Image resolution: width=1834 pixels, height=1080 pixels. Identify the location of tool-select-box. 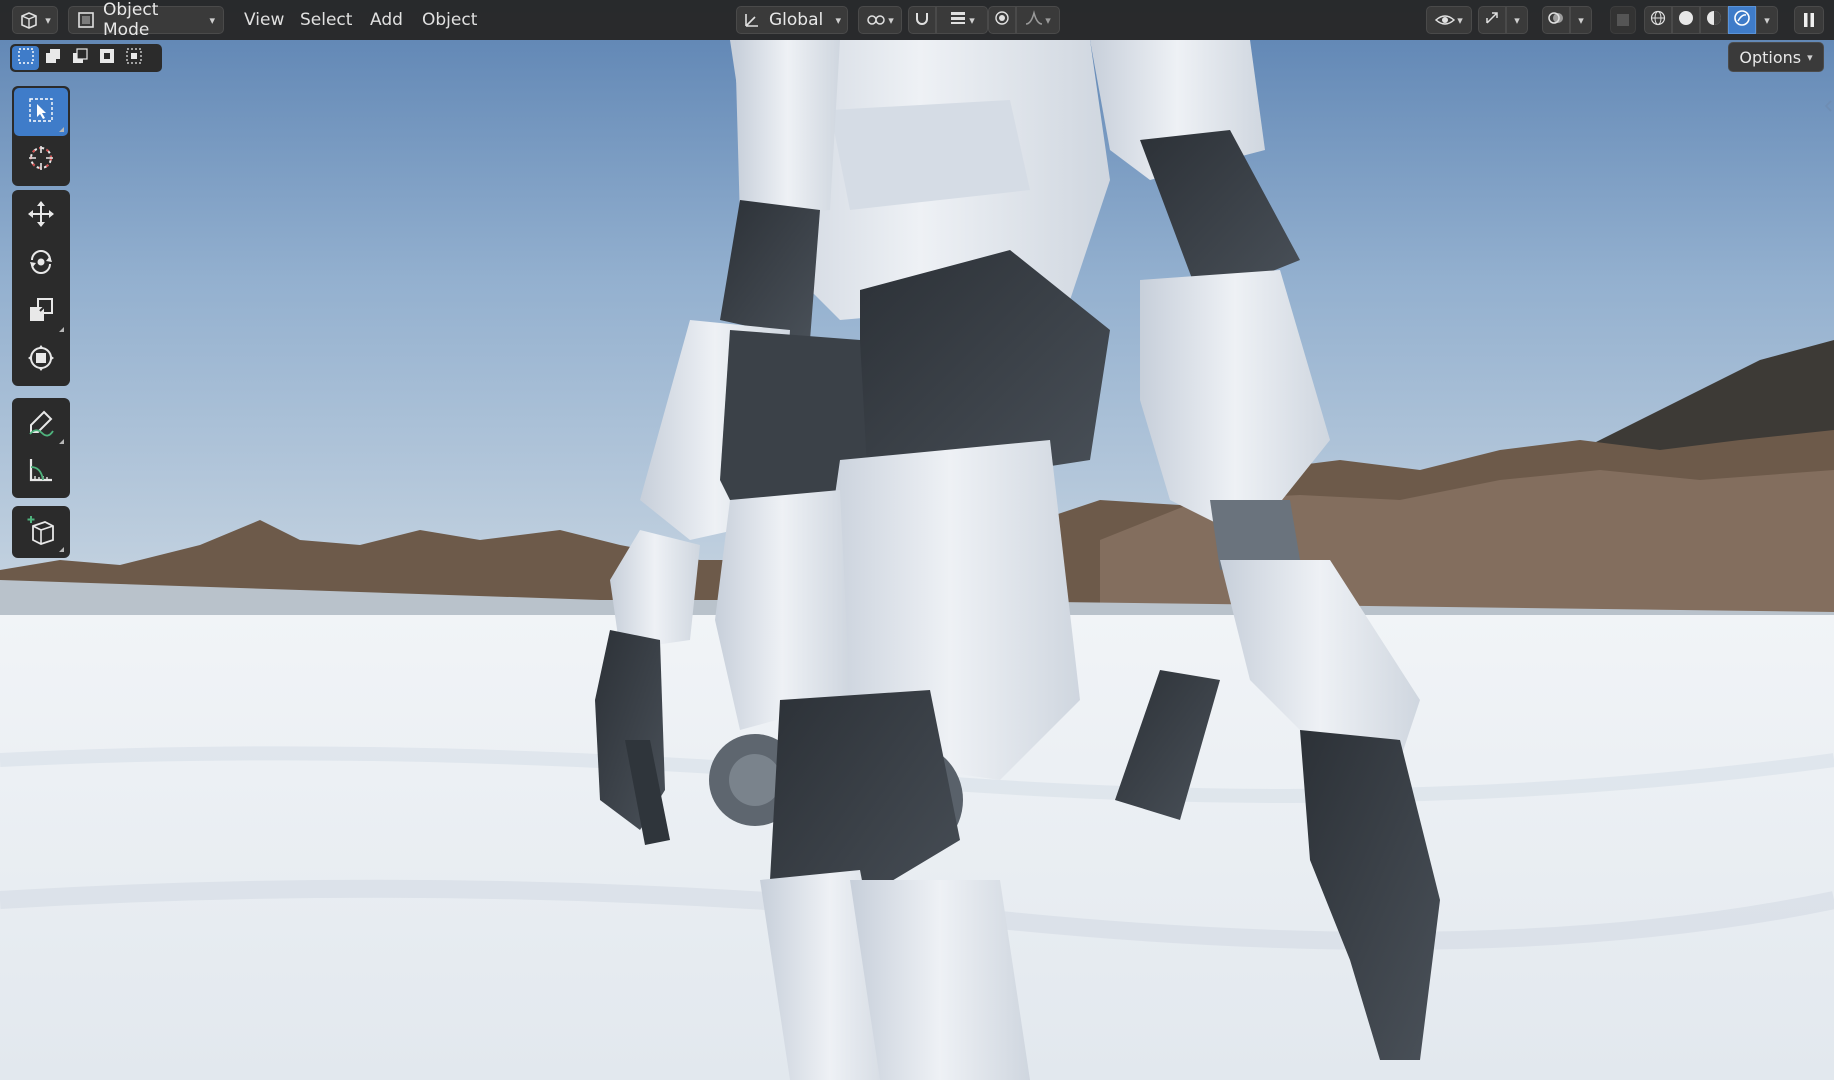
(41, 112).